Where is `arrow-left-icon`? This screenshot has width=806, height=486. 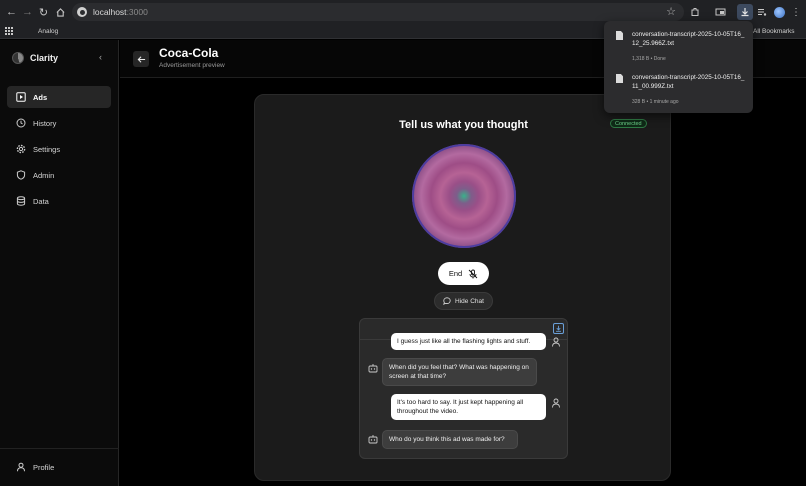 arrow-left-icon is located at coordinates (141, 59).